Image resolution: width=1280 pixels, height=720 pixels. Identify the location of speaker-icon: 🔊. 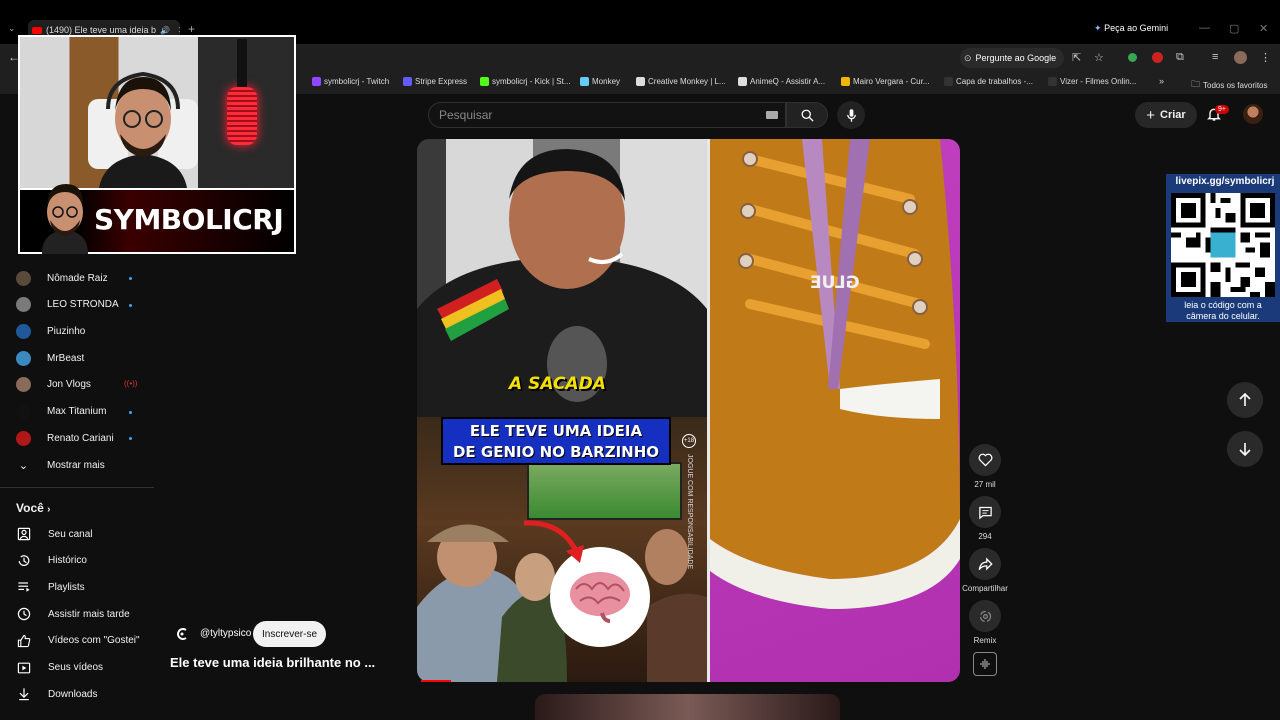
(165, 30).